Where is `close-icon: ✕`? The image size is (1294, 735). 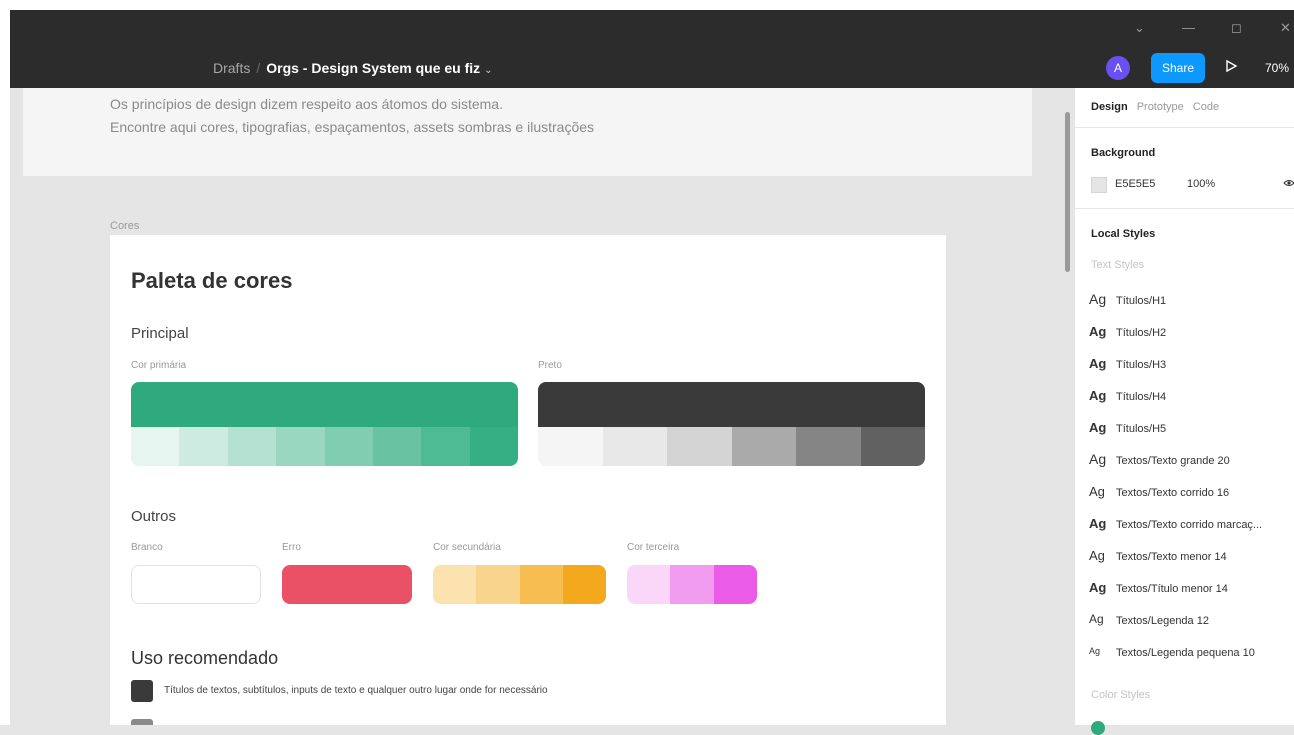
close-icon: ✕ is located at coordinates (1285, 28).